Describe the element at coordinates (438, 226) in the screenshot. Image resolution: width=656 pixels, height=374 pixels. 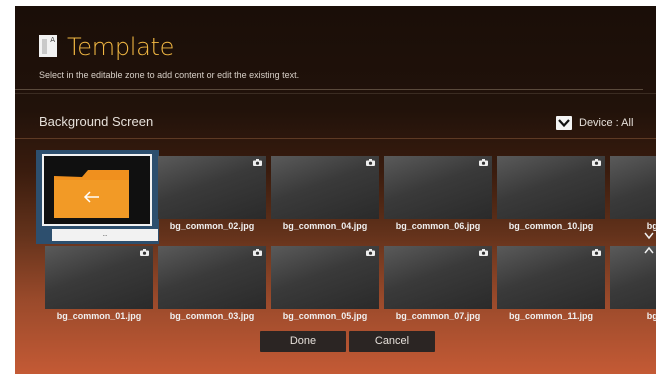
I see `image-filename: bg_common_06.jpg` at that location.